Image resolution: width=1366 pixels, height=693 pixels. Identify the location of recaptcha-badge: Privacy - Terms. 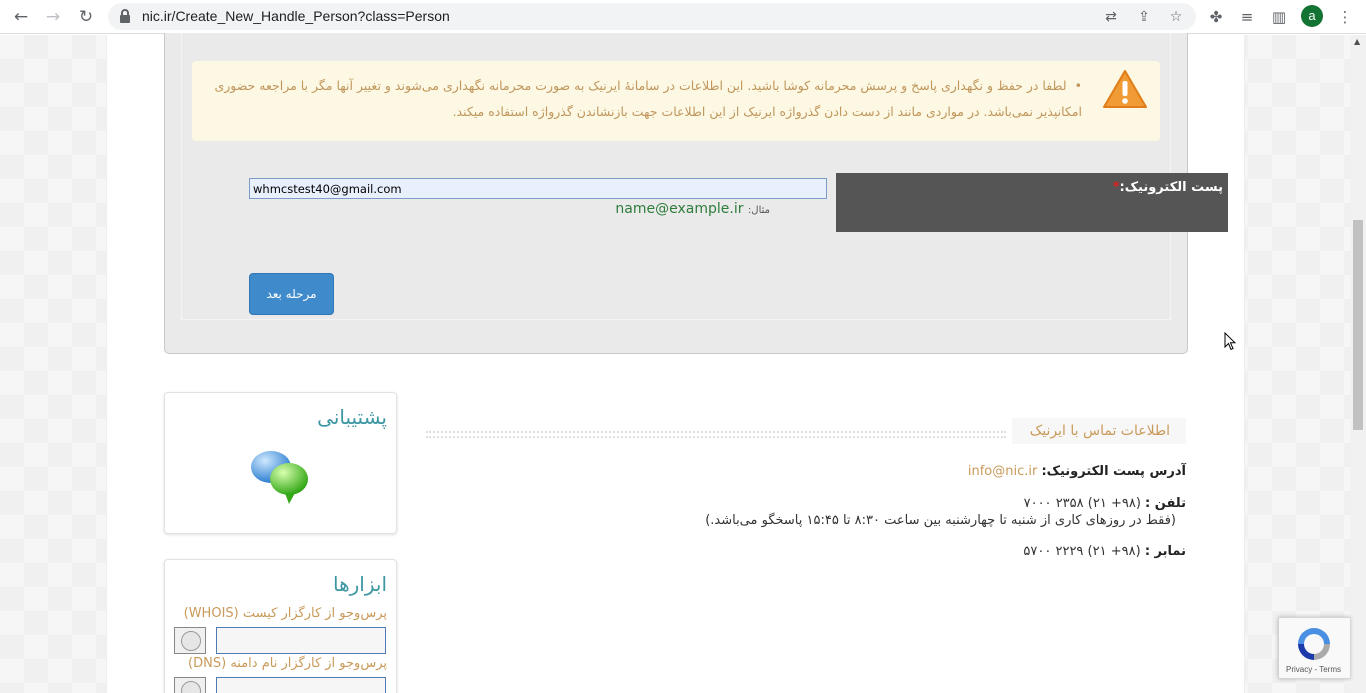
(1314, 648).